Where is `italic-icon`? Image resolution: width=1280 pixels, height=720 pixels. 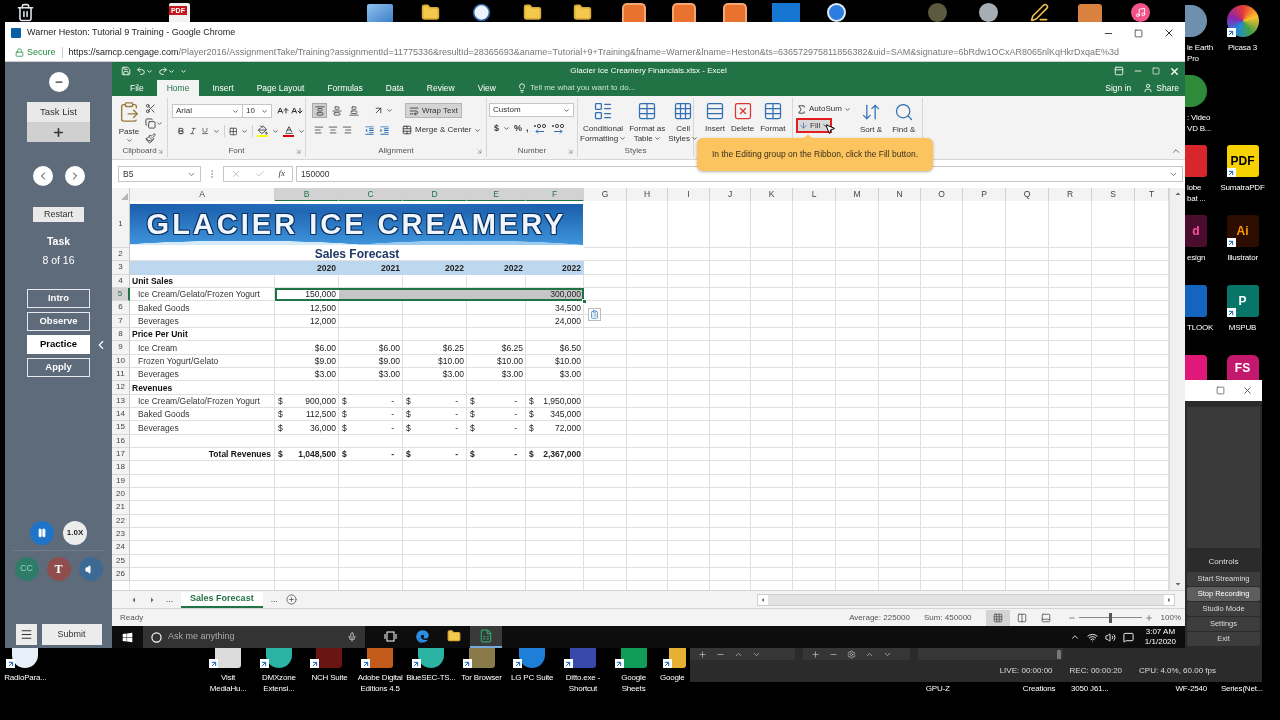
italic-icon is located at coordinates (192, 131).